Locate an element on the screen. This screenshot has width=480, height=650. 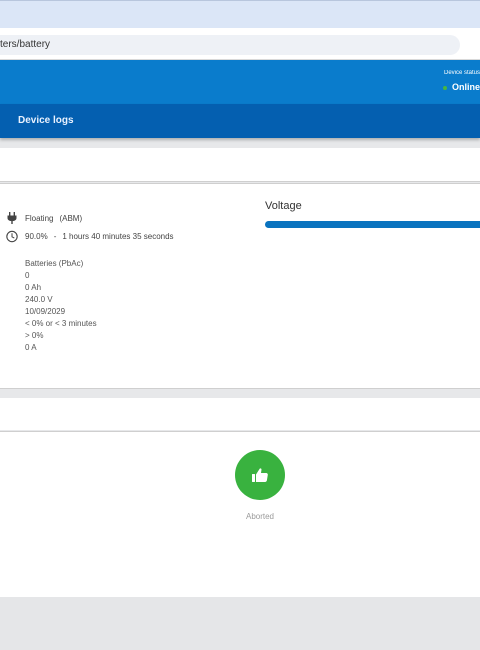
battery-state-row: Floating (ABM) is located at coordinates (44, 218).